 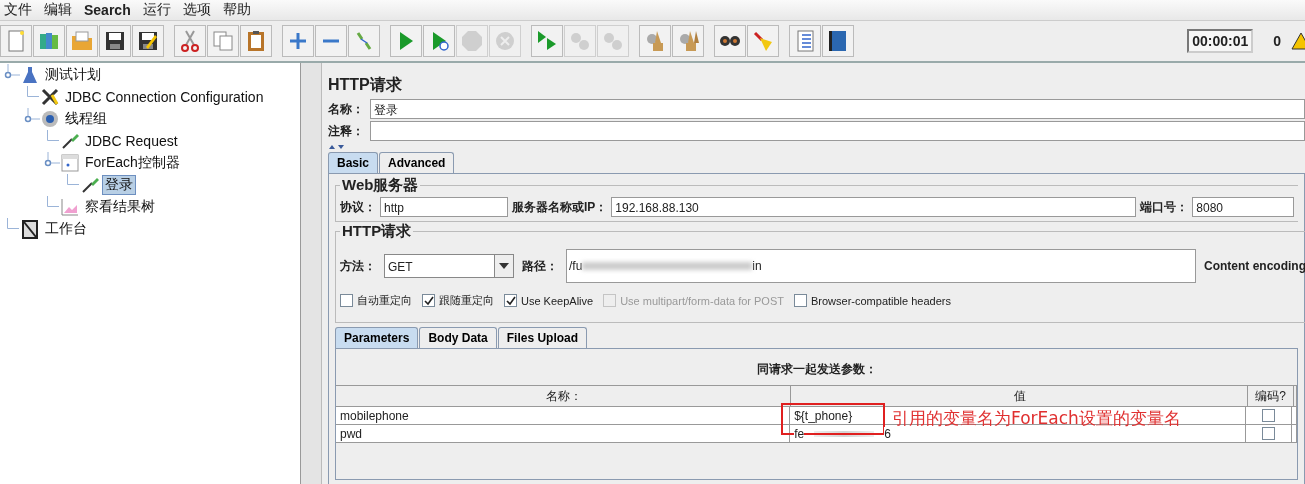 What do you see at coordinates (887, 433) in the screenshot?
I see `table-cell-text: 6` at bounding box center [887, 433].